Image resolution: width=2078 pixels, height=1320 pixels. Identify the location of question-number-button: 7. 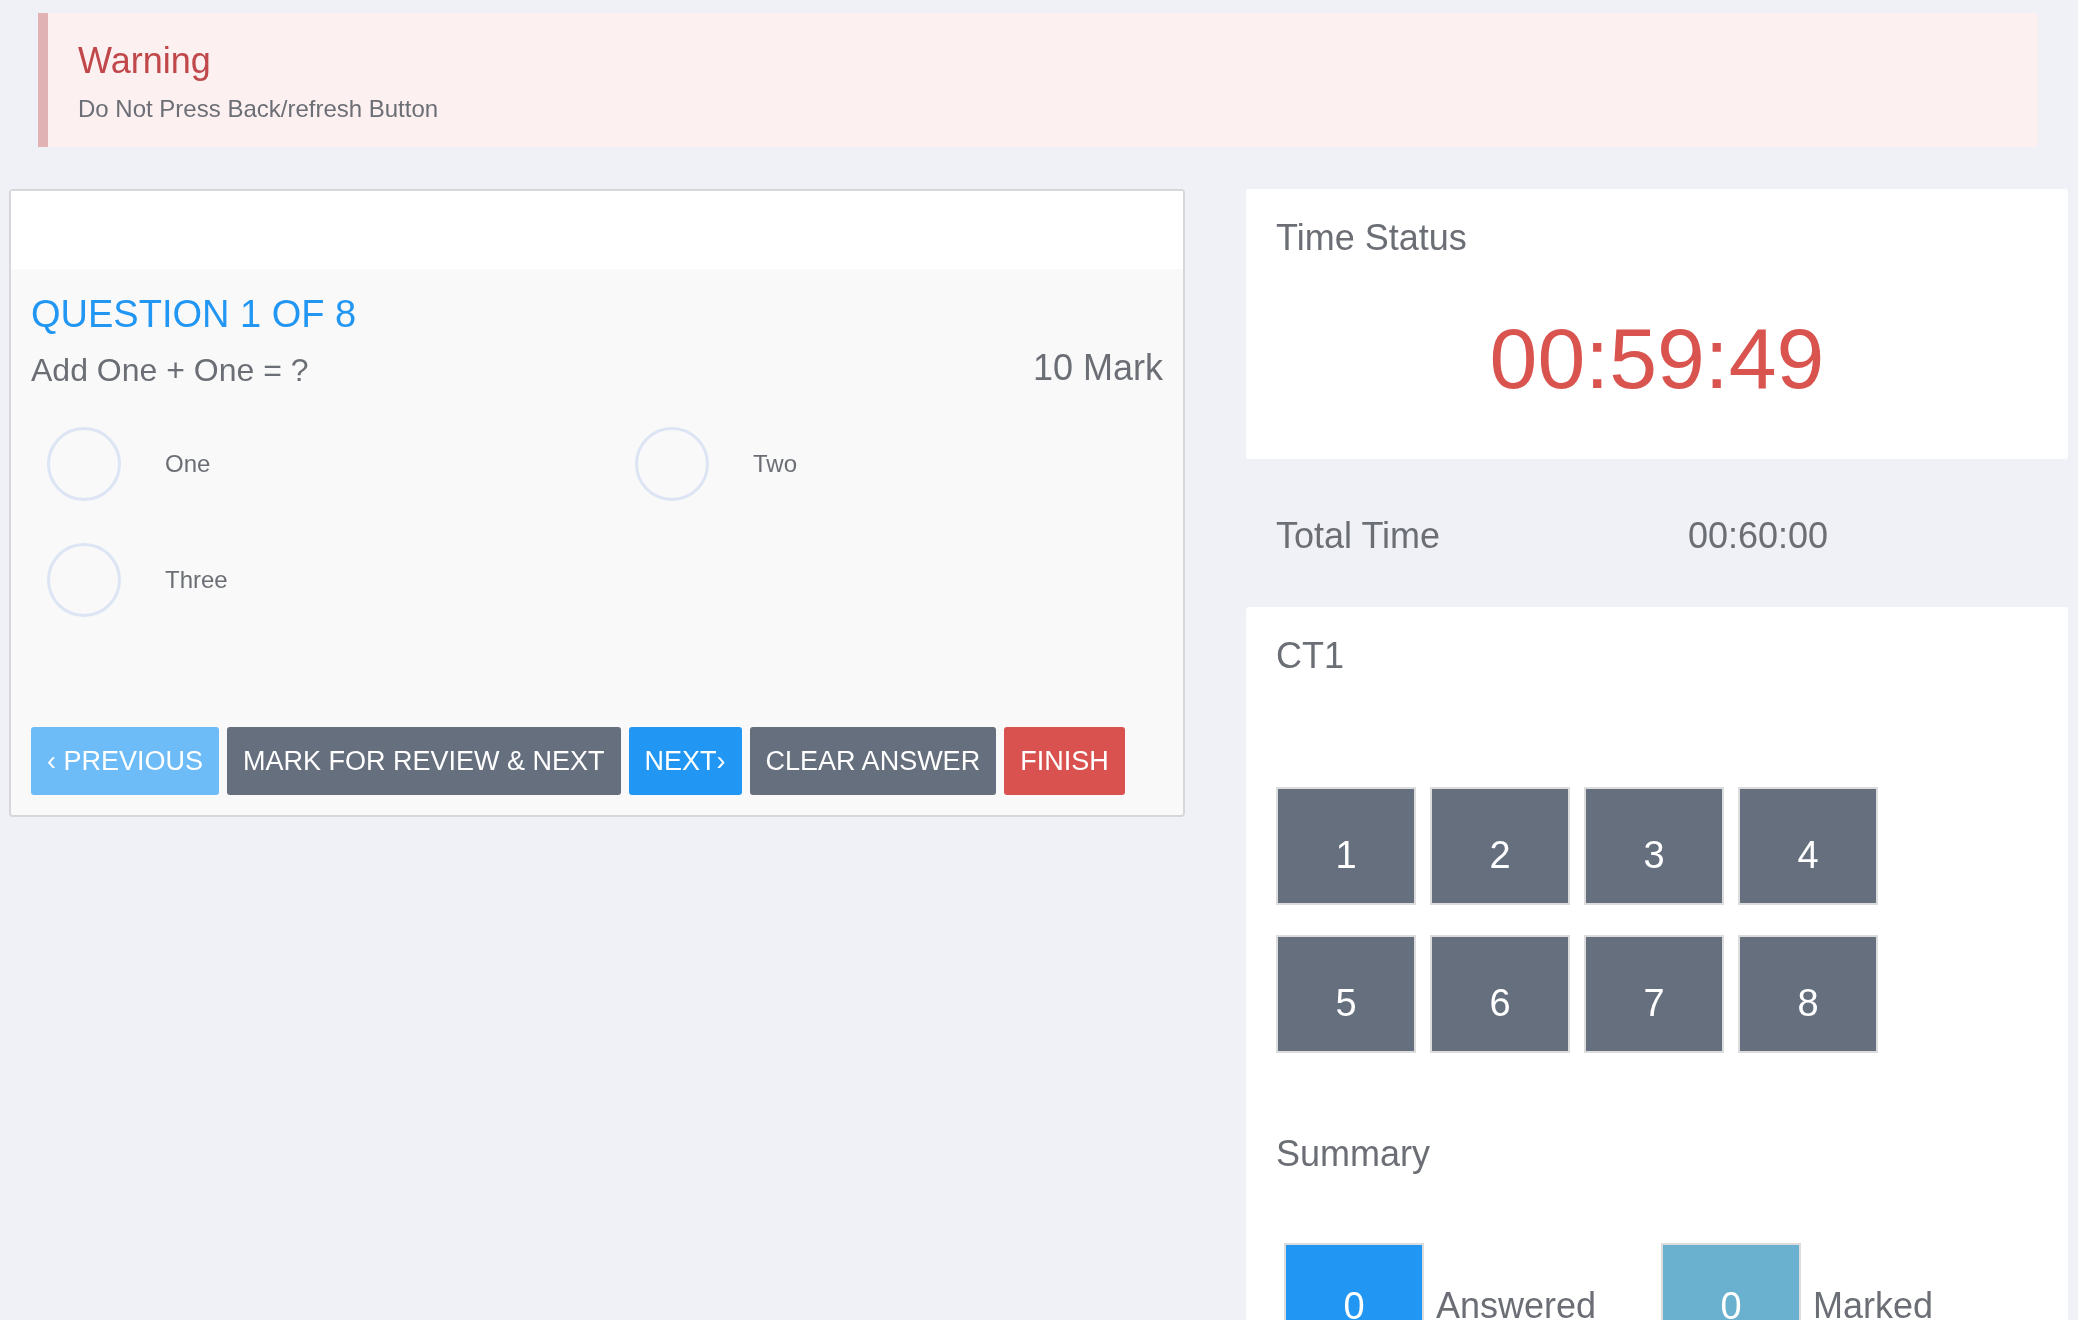
(1654, 994).